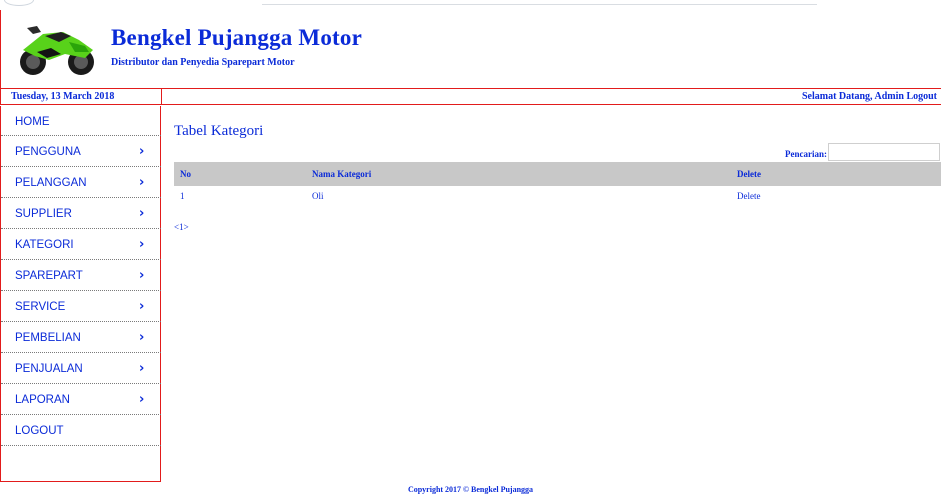 The image size is (941, 495). I want to click on sidebar-item-label: PENJUALAN, so click(49, 369).